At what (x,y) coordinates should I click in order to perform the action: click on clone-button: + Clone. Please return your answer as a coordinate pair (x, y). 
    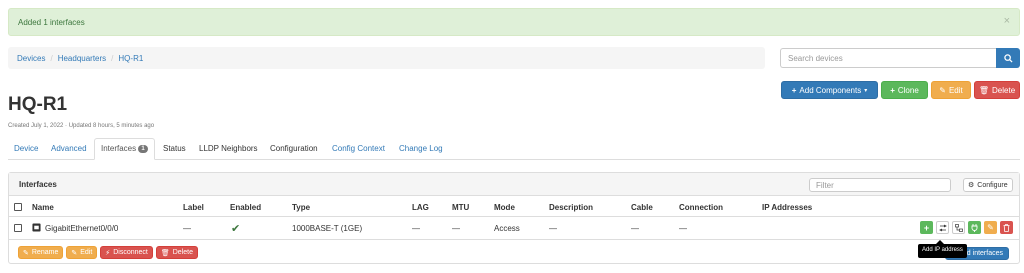
    Looking at the image, I should click on (904, 90).